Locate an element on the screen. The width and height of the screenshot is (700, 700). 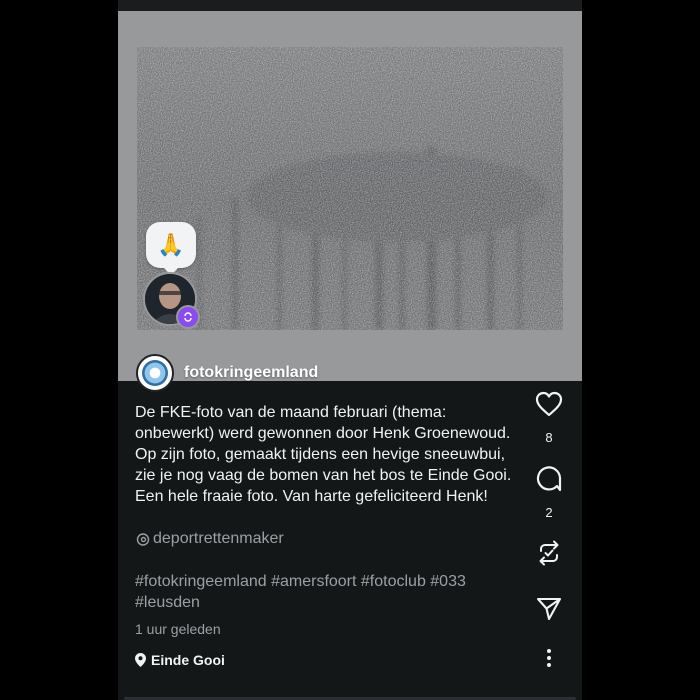
location-pin-icon is located at coordinates (140, 660).